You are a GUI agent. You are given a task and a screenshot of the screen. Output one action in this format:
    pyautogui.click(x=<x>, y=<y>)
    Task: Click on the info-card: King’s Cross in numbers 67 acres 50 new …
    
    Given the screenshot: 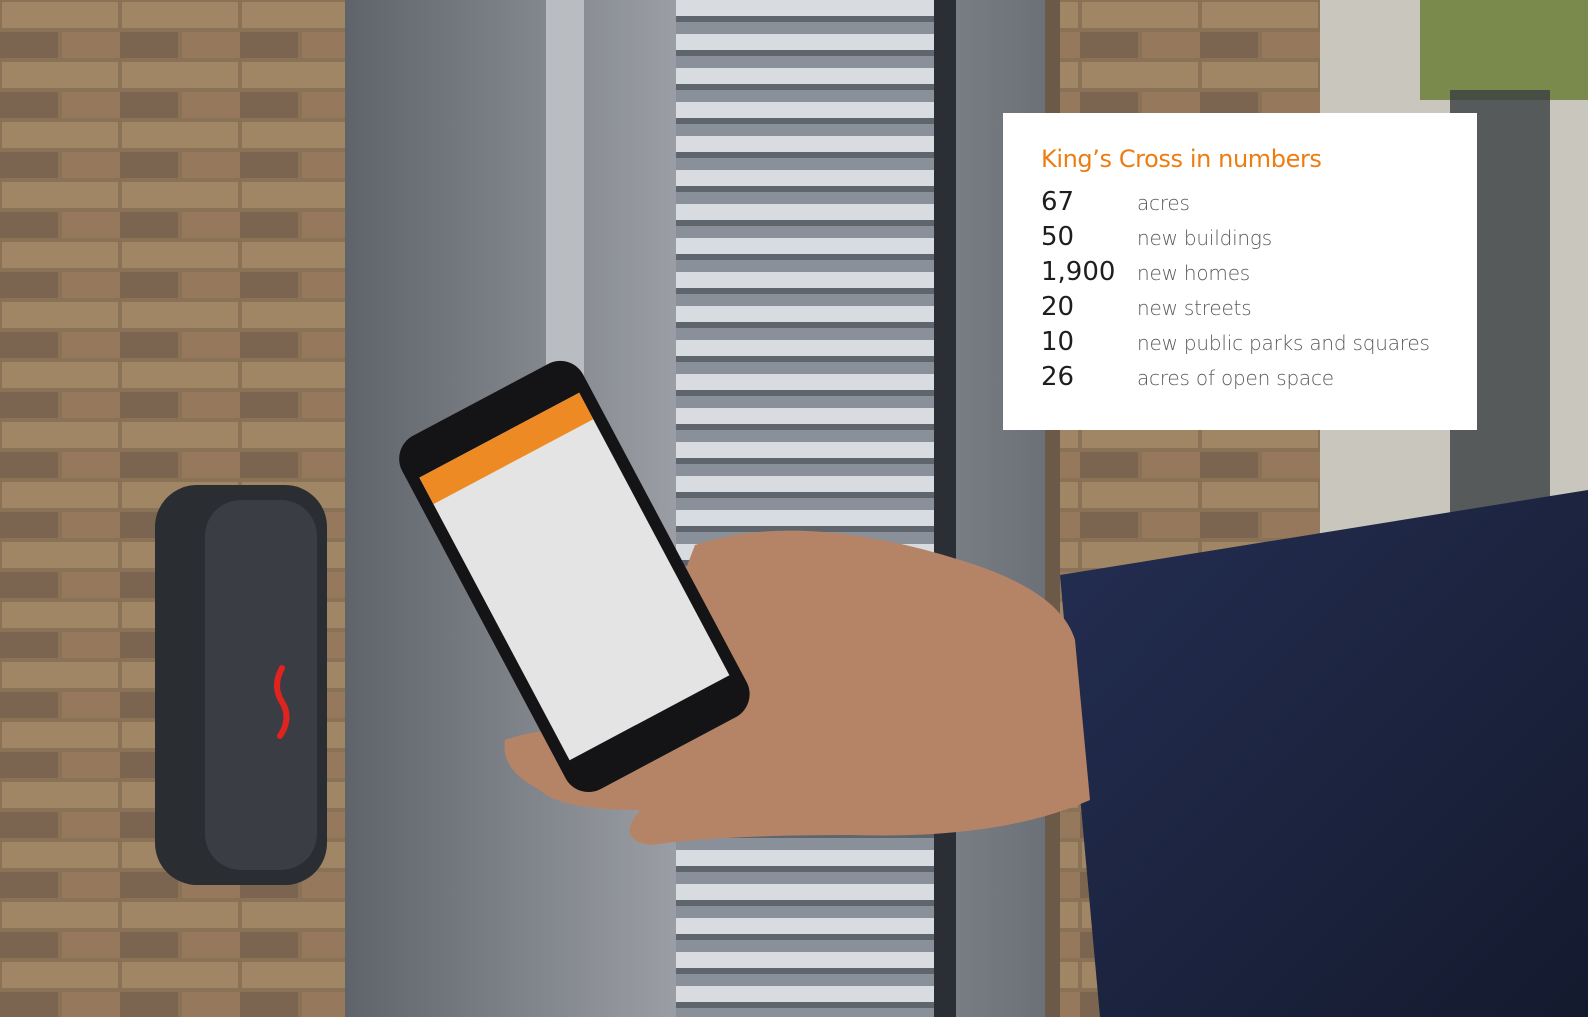 What is the action you would take?
    pyautogui.click(x=1240, y=271)
    